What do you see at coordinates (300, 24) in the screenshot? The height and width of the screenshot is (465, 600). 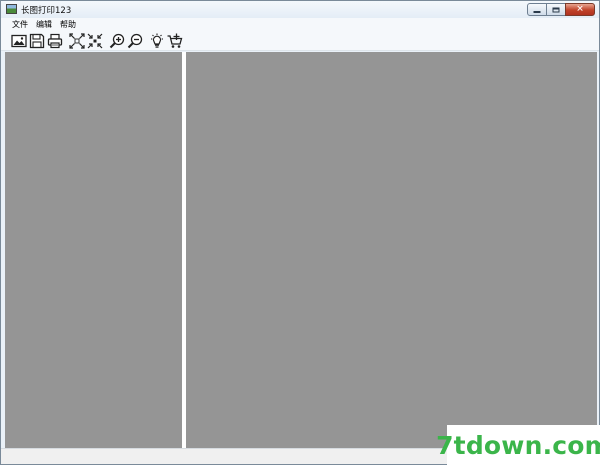 I see `menu-bar: 文件 编辑 帮助` at bounding box center [300, 24].